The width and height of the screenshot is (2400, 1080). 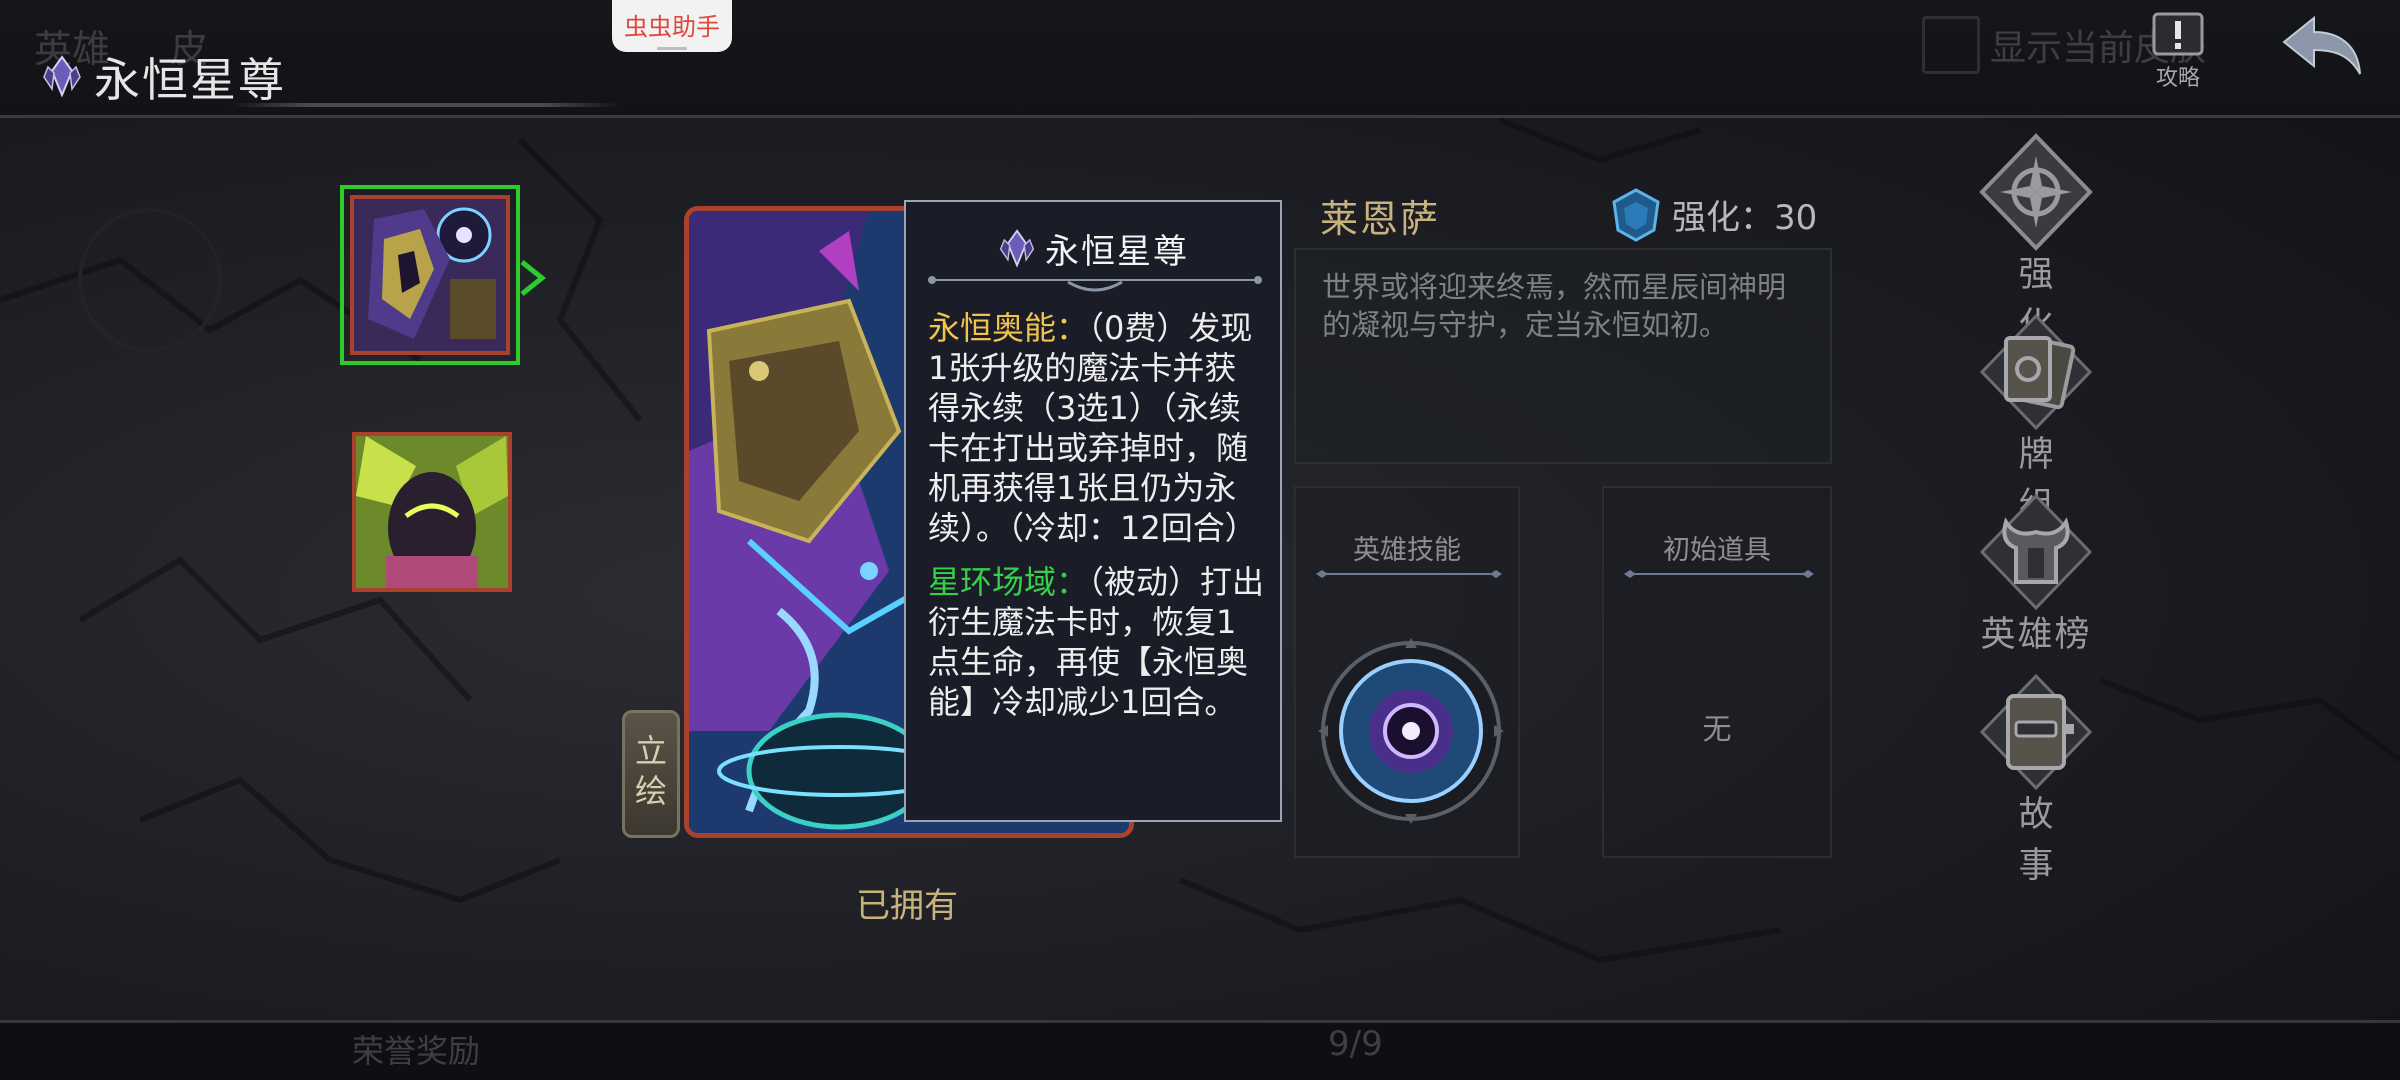 I want to click on tooltip-divider, so click(x=1095, y=284).